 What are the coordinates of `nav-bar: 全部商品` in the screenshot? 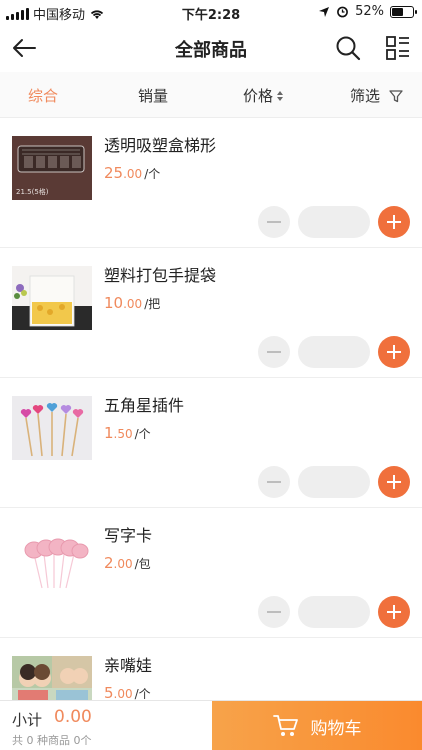 It's located at (211, 48).